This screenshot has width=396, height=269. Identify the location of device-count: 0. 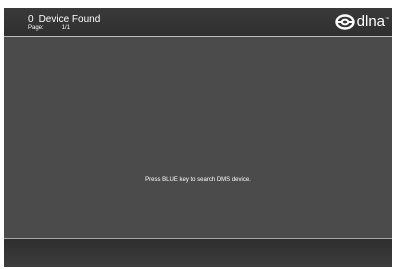
(31, 19).